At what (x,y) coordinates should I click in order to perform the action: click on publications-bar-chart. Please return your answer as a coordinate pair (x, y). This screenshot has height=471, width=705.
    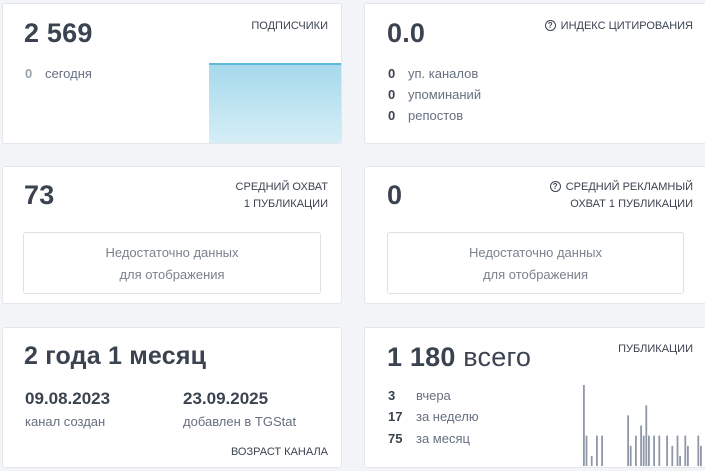
    Looking at the image, I should click on (642, 426).